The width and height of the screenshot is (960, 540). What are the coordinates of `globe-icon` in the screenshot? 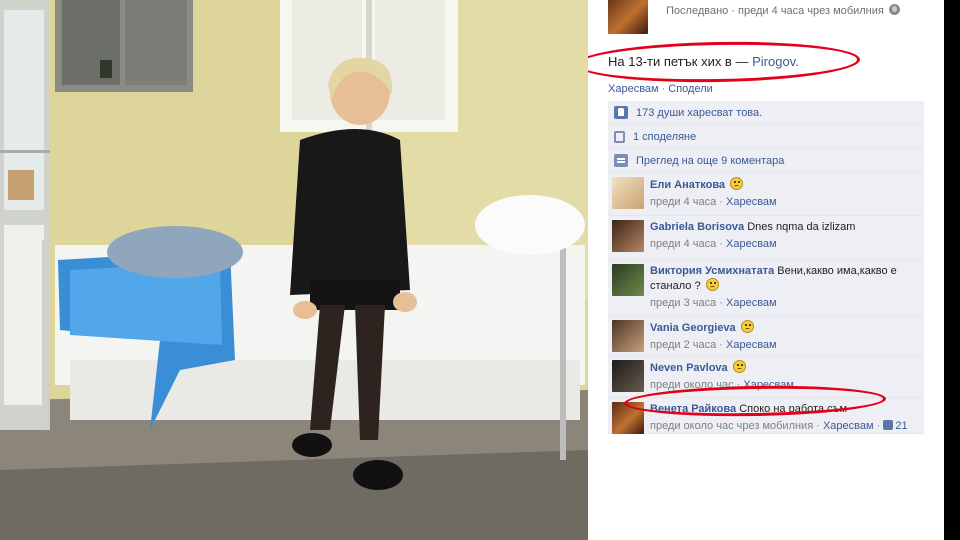 It's located at (894, 9).